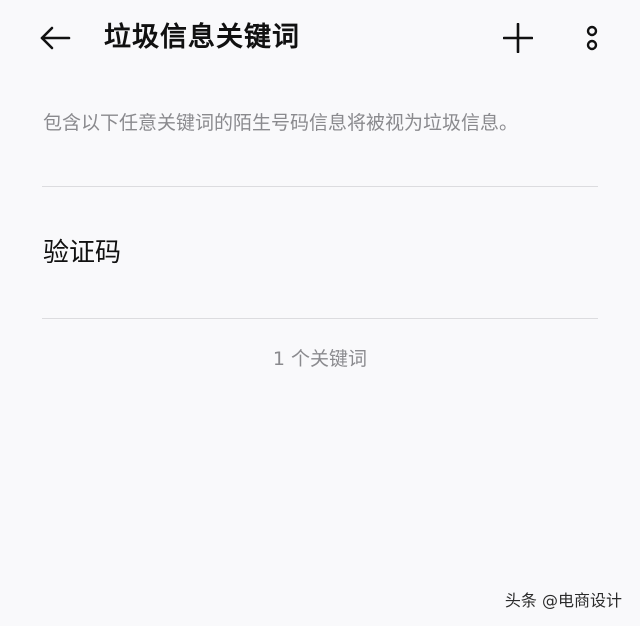  I want to click on watermark: 头条 @电商设计, so click(563, 600).